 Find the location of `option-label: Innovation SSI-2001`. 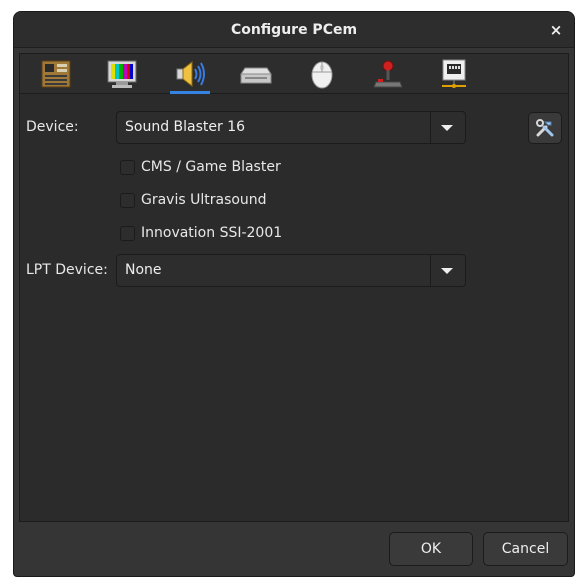

option-label: Innovation SSI-2001 is located at coordinates (212, 233).